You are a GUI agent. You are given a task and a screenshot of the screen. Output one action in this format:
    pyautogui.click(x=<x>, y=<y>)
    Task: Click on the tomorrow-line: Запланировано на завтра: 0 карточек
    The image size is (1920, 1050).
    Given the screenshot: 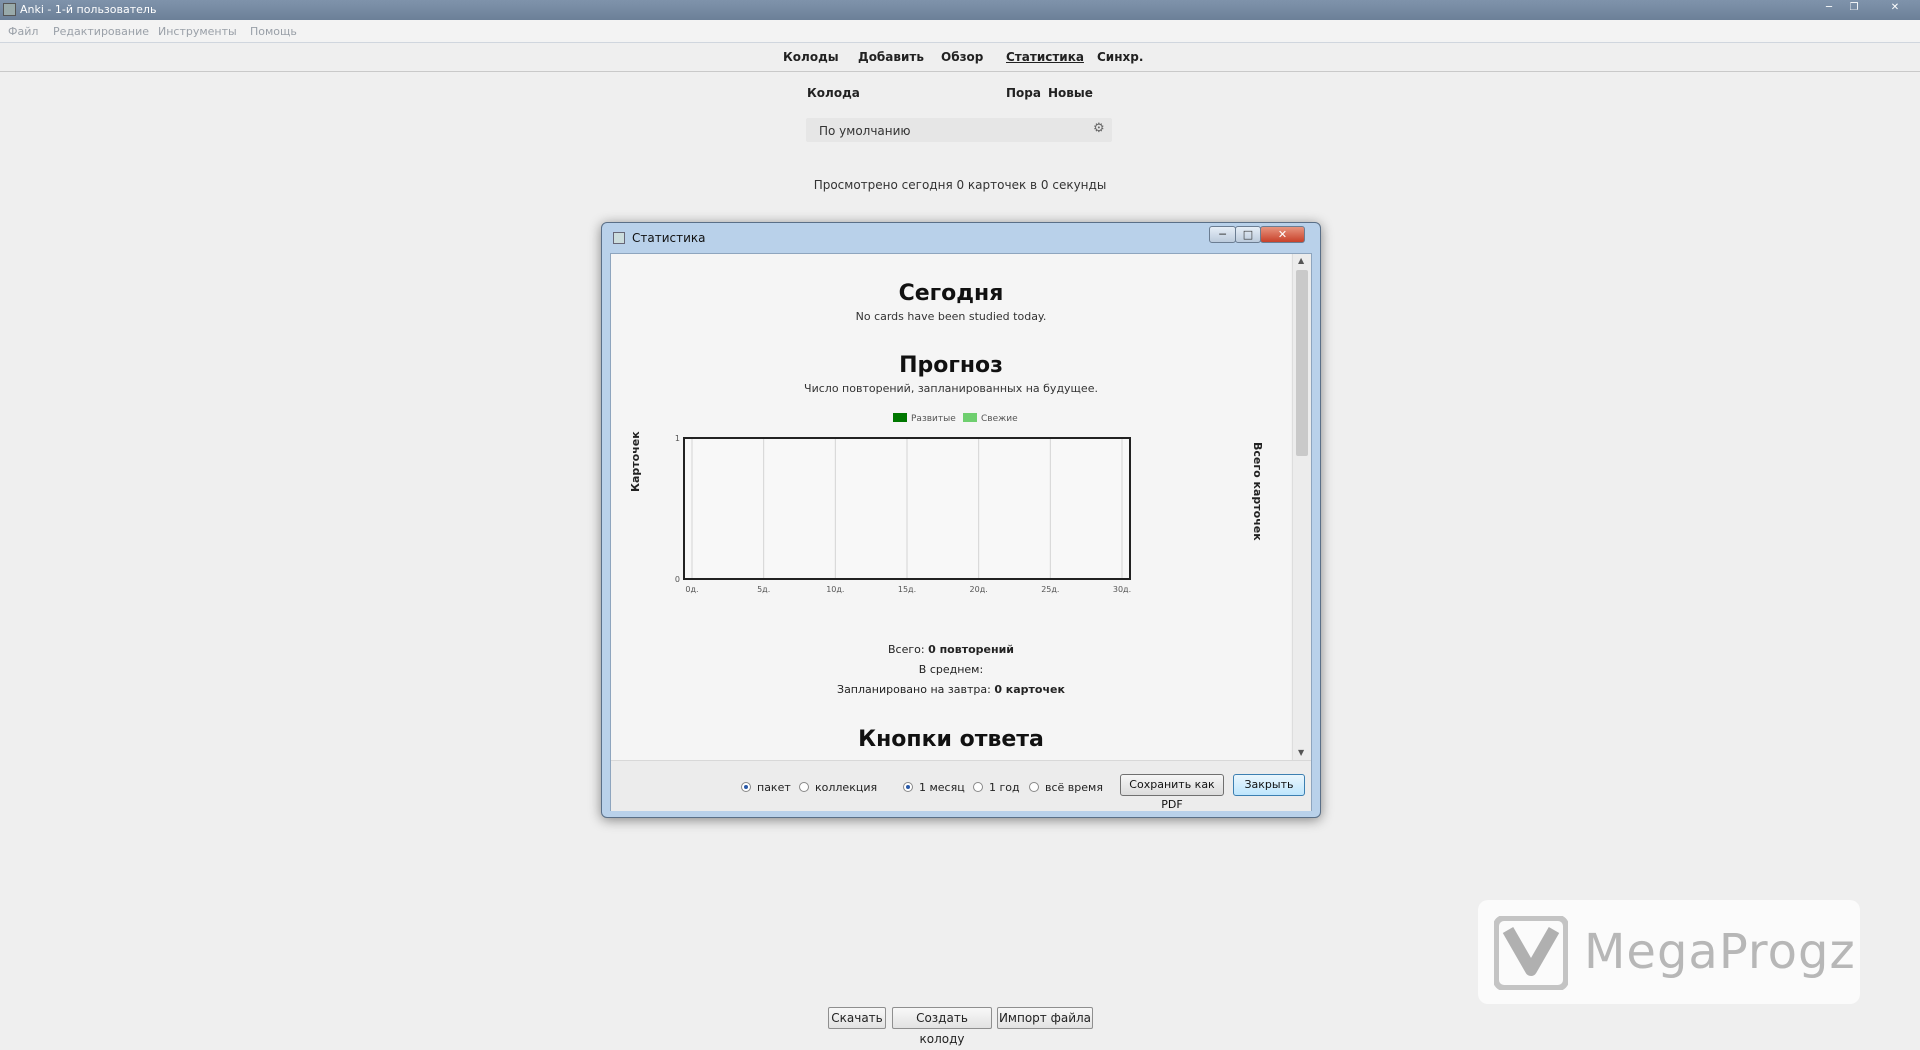 What is the action you would take?
    pyautogui.click(x=951, y=689)
    